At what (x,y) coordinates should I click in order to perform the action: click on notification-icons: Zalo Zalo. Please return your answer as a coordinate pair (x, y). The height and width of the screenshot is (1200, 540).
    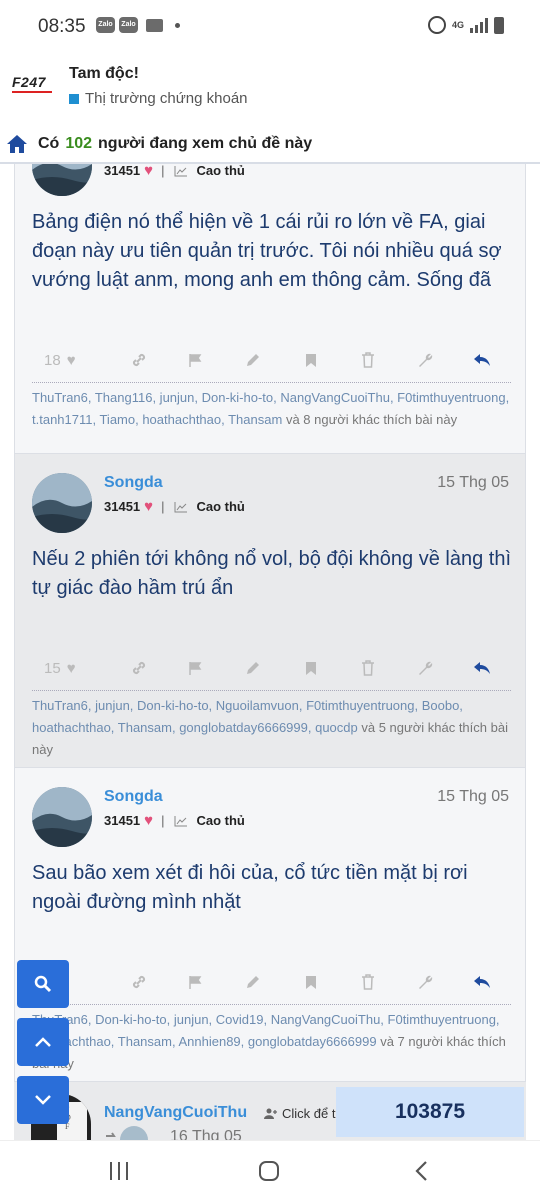
    Looking at the image, I should click on (138, 25).